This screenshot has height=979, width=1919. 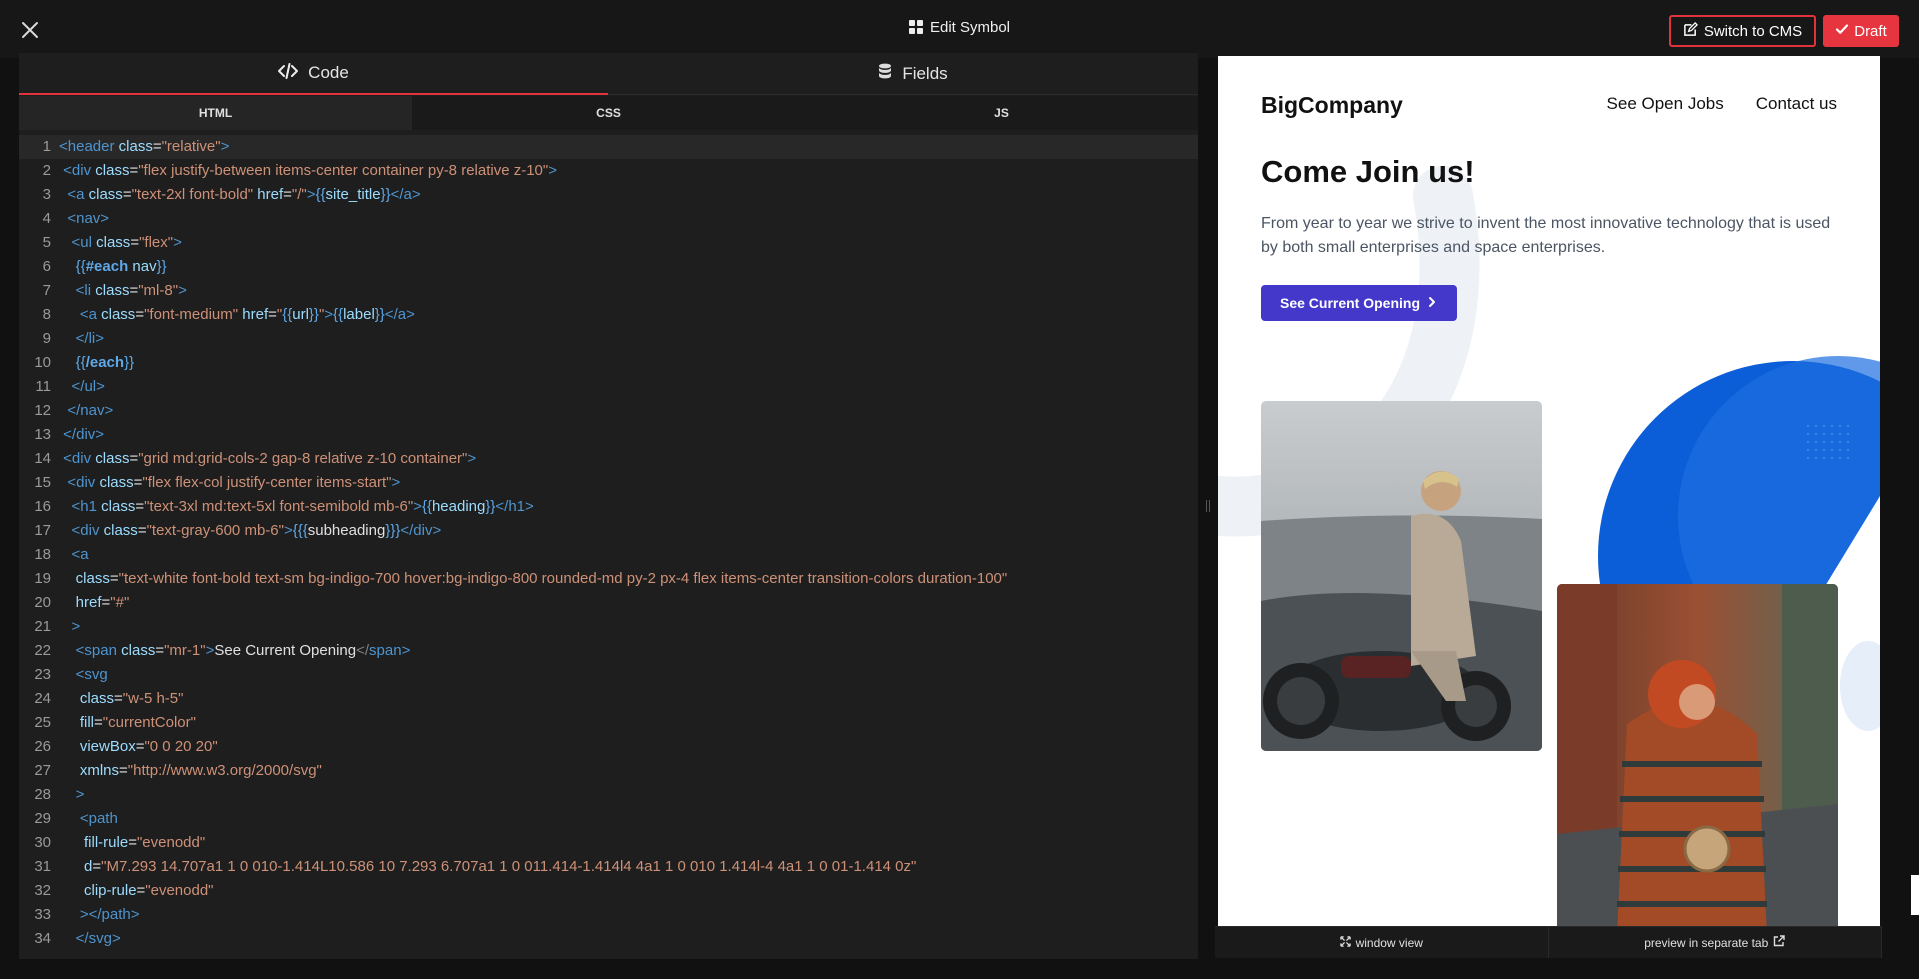 I want to click on code-line: 18 <a, so click(x=608, y=555).